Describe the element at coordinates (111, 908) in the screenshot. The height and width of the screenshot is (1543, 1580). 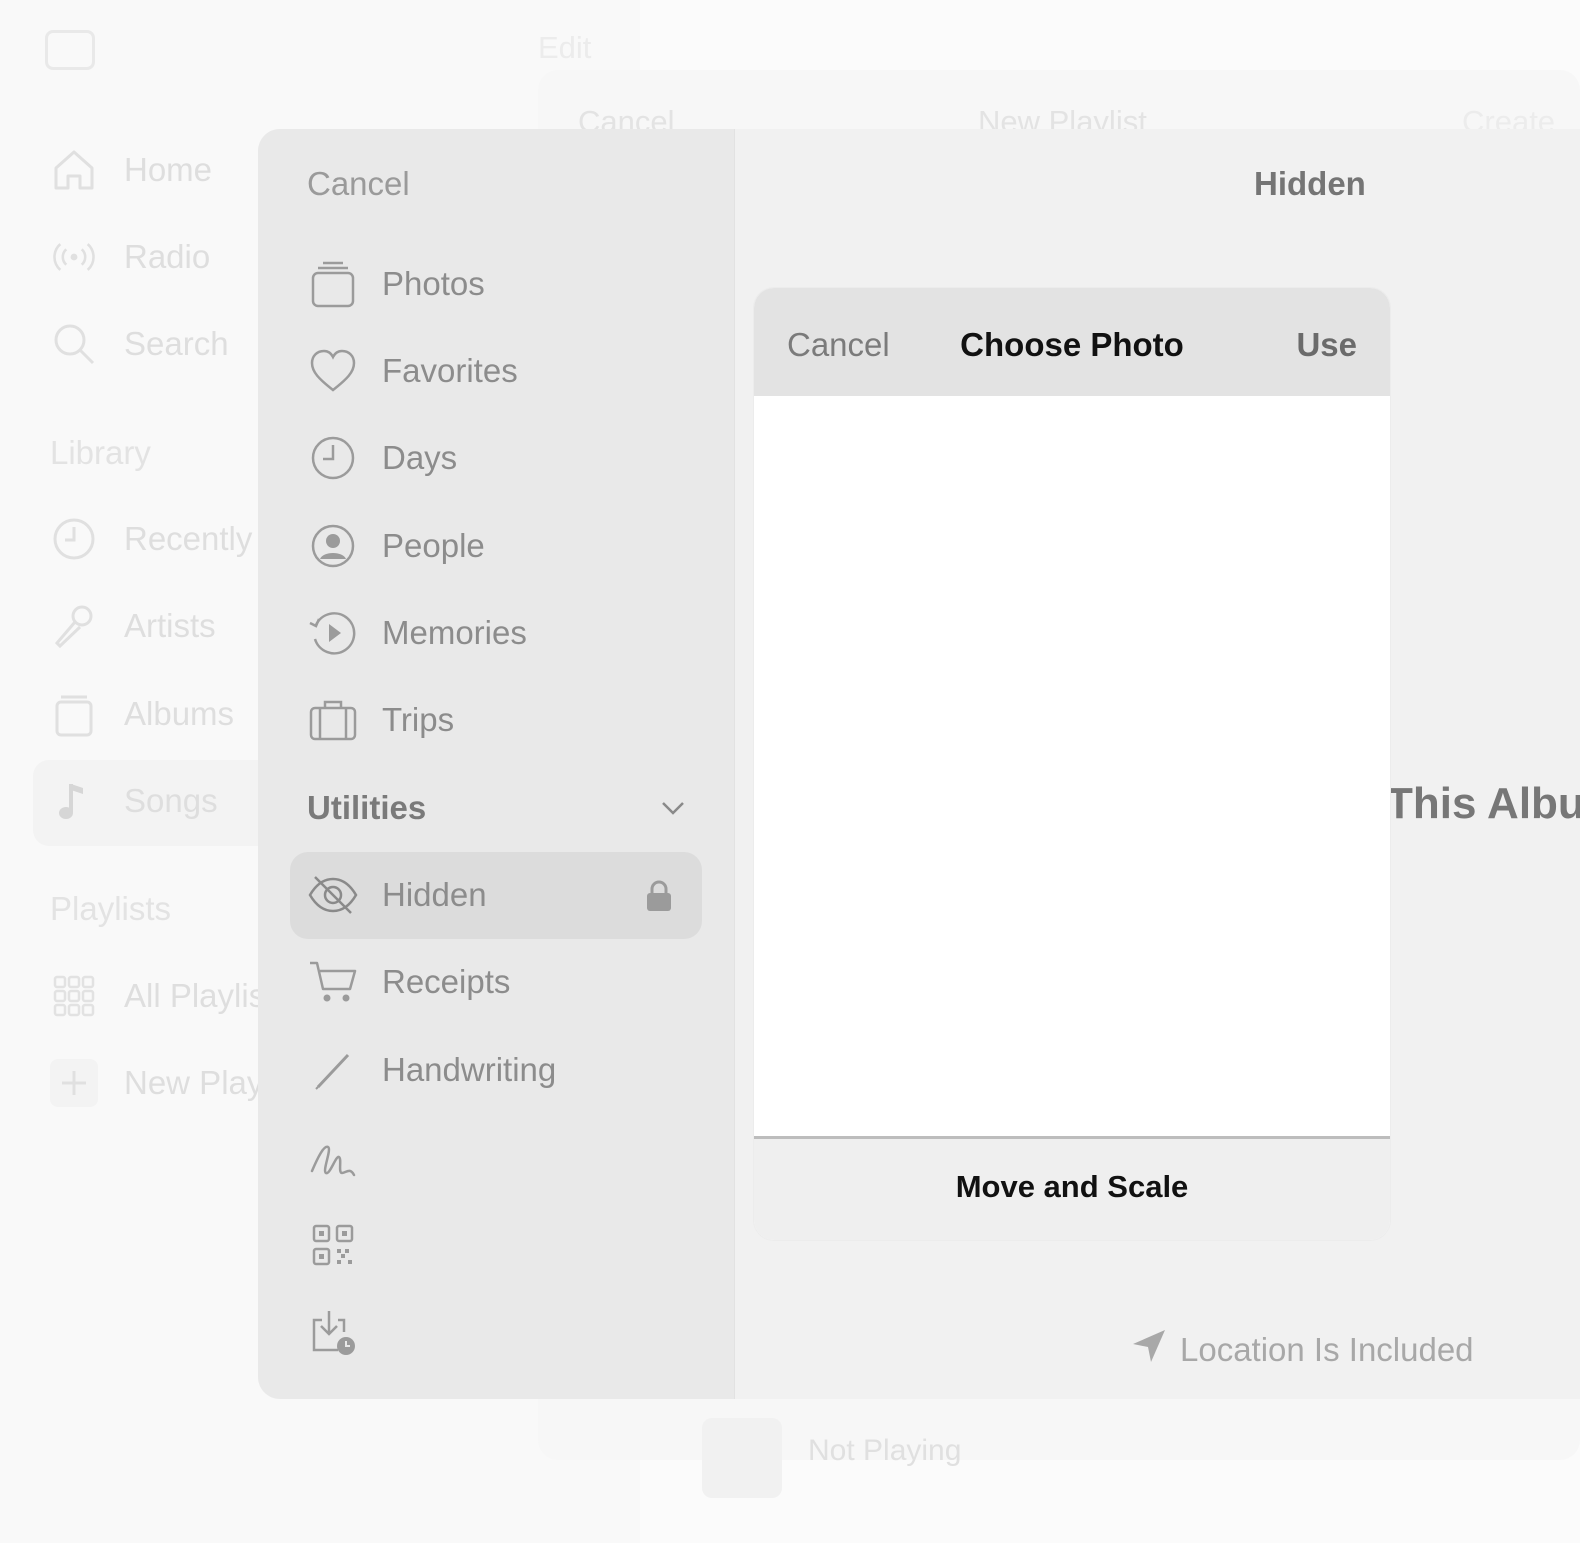
I see `playlists-heading: Playlists` at that location.